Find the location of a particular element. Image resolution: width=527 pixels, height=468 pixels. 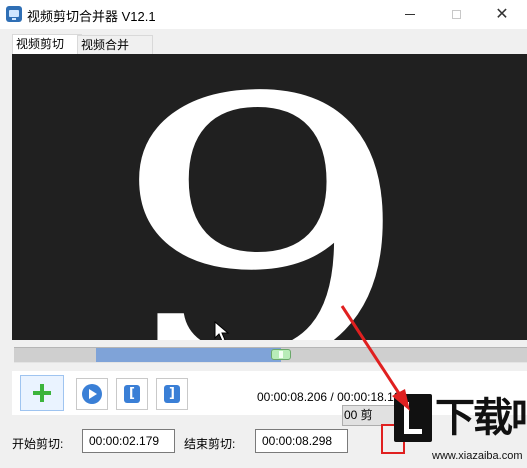

seek-bar-played is located at coordinates (188, 355).